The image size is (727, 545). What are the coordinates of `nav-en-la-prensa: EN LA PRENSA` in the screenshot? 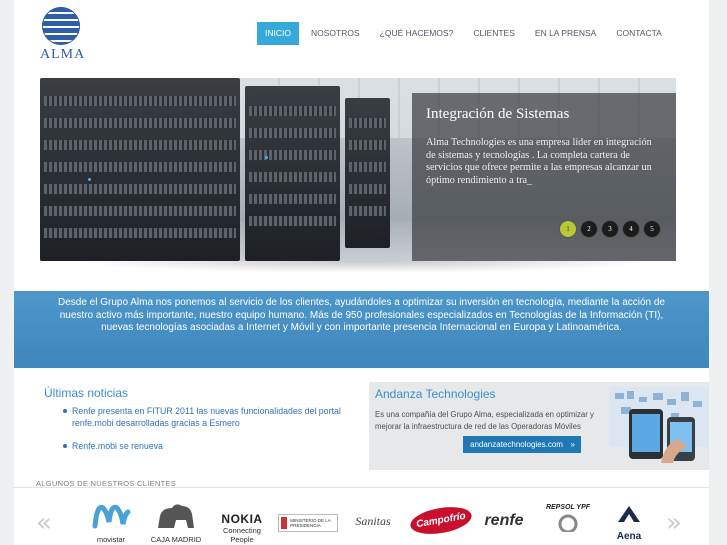 It's located at (565, 33).